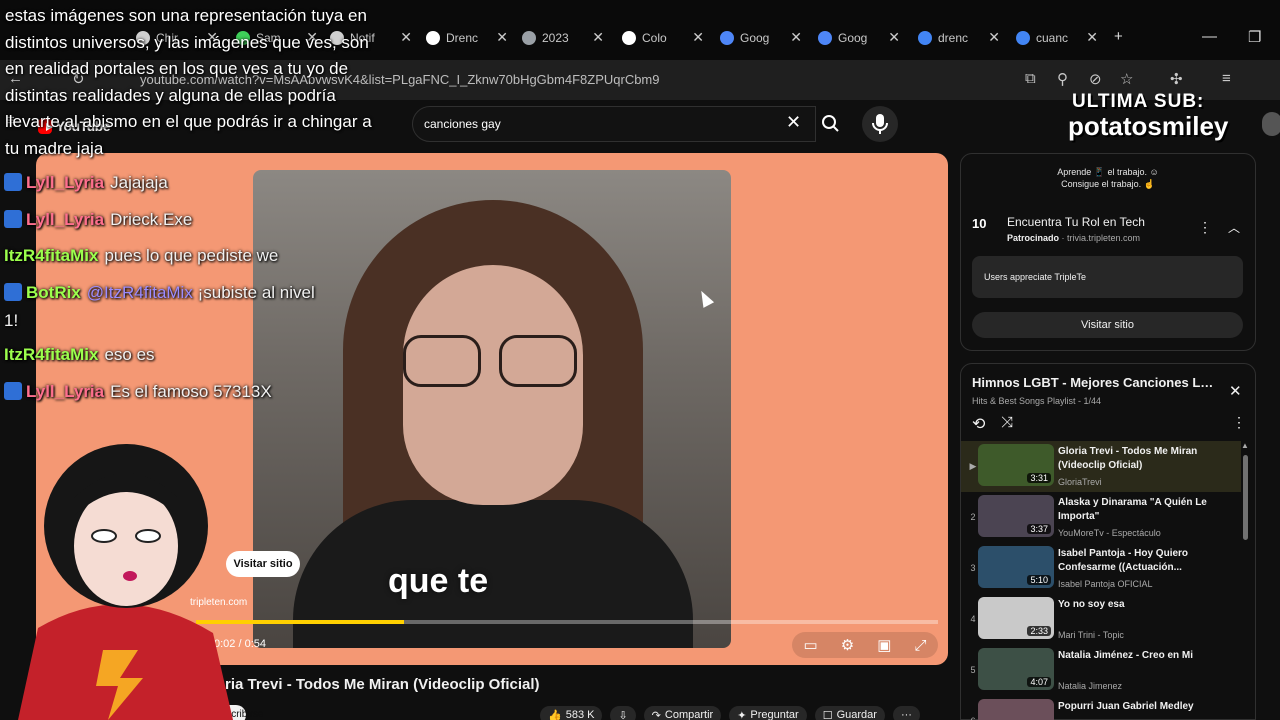 The image size is (1280, 720). What do you see at coordinates (256, 292) in the screenshot?
I see `chat-text: ¡subiste al nivel` at bounding box center [256, 292].